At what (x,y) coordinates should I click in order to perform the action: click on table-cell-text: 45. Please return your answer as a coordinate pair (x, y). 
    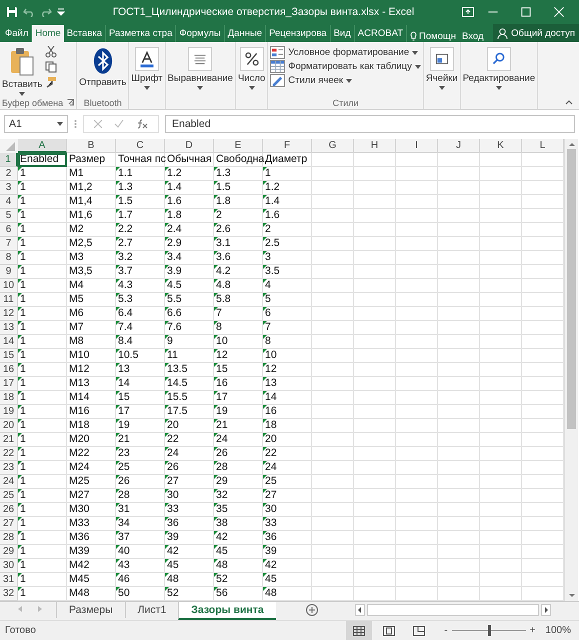
    Looking at the image, I should click on (271, 580).